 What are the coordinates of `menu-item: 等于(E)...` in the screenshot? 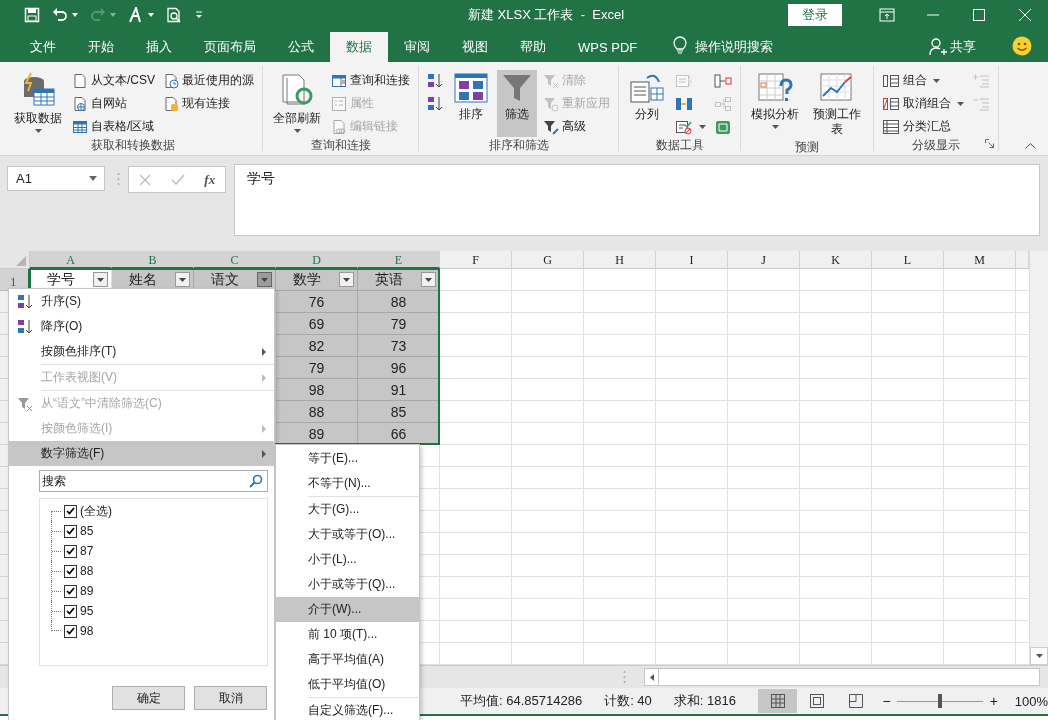 It's located at (347, 458).